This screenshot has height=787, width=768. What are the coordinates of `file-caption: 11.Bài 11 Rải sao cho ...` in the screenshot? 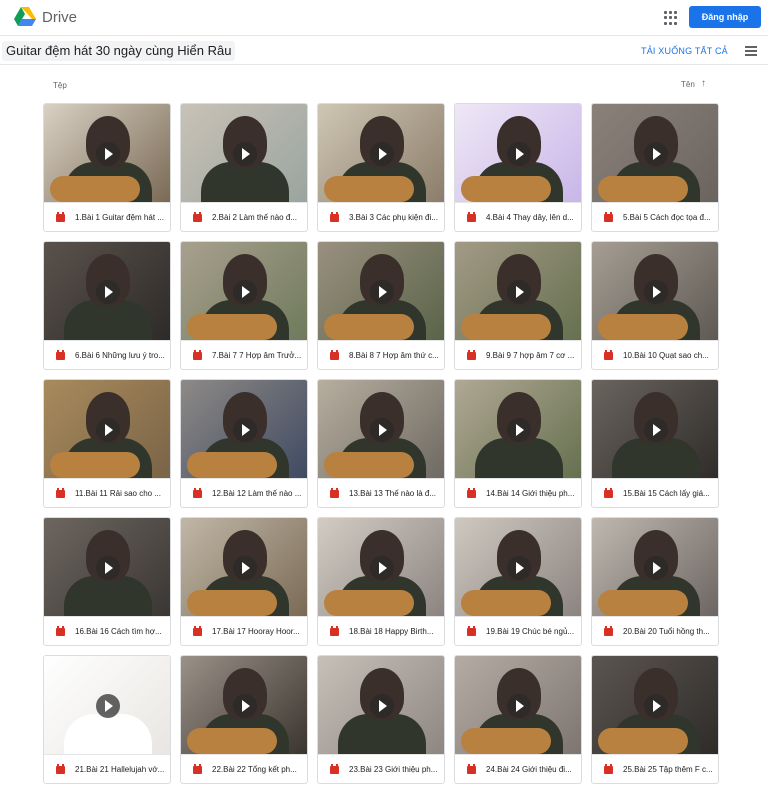 It's located at (107, 493).